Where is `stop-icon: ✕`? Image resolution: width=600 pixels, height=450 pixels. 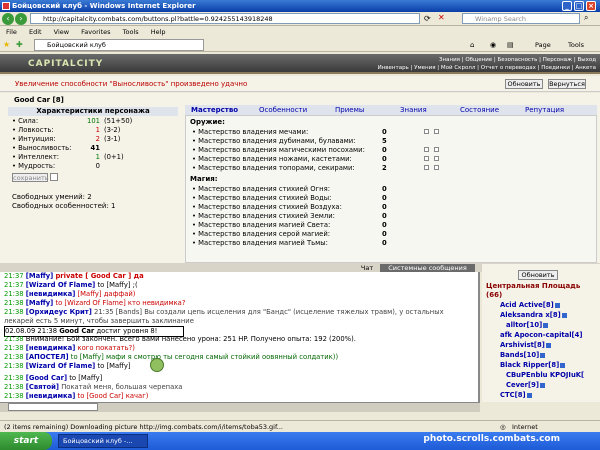 stop-icon: ✕ is located at coordinates (441, 17).